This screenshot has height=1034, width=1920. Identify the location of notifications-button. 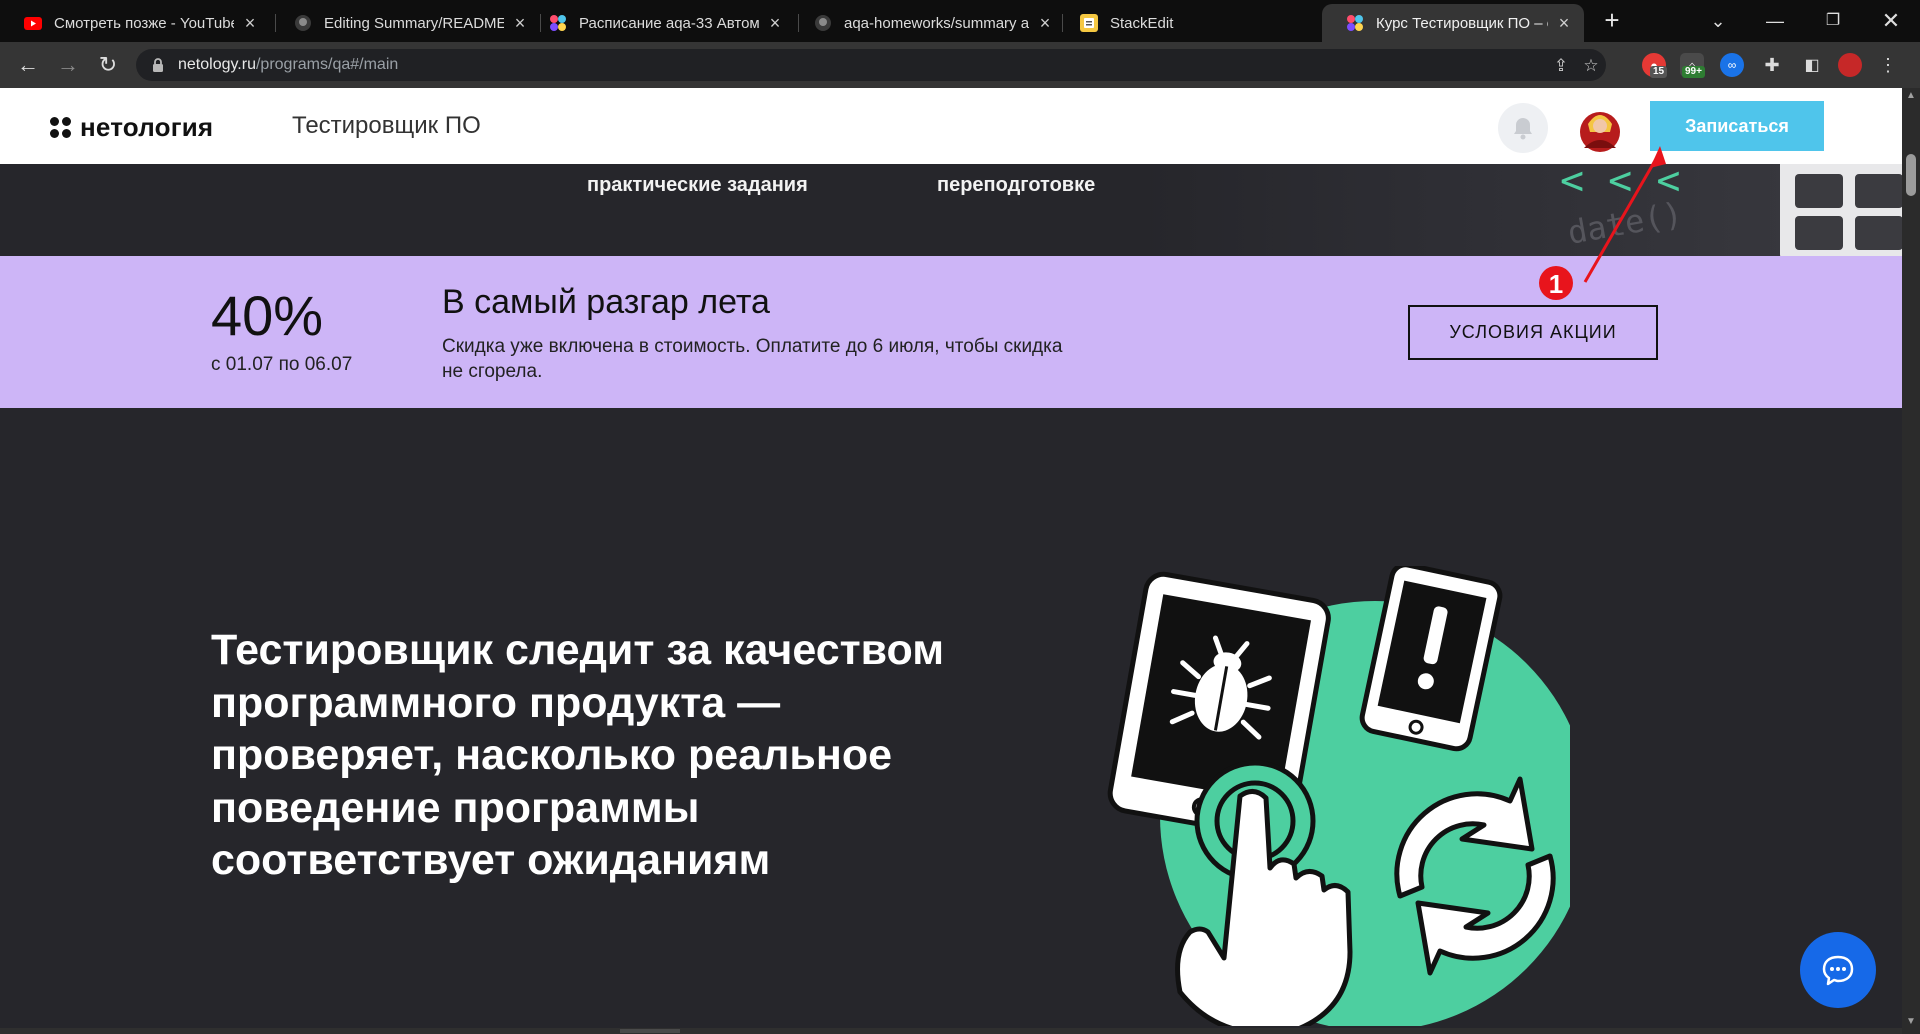
(1523, 128).